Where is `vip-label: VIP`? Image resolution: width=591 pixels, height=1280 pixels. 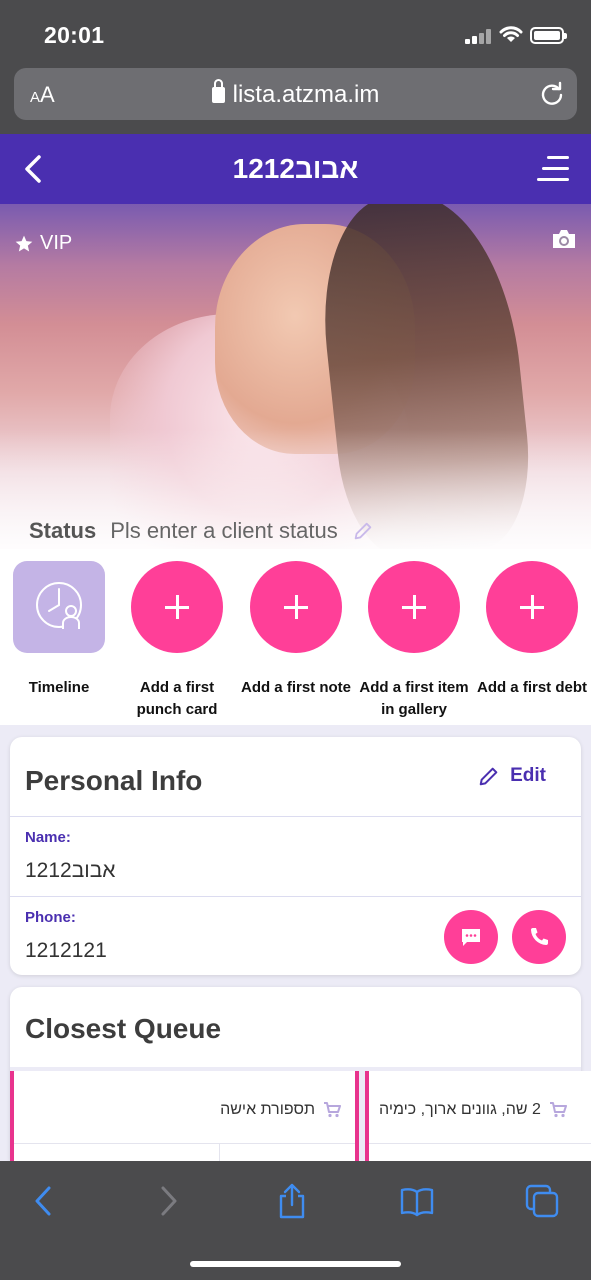 vip-label: VIP is located at coordinates (56, 243).